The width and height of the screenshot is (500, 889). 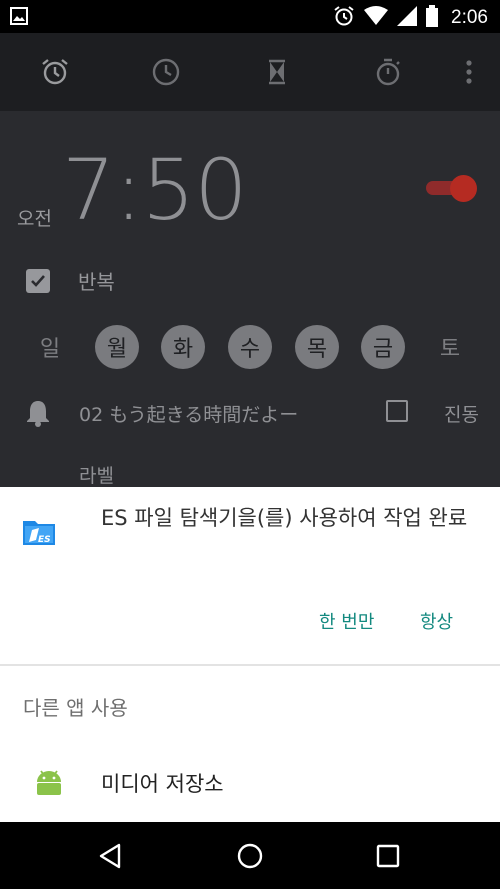 I want to click on repeat-label: 반복, so click(x=96, y=282).